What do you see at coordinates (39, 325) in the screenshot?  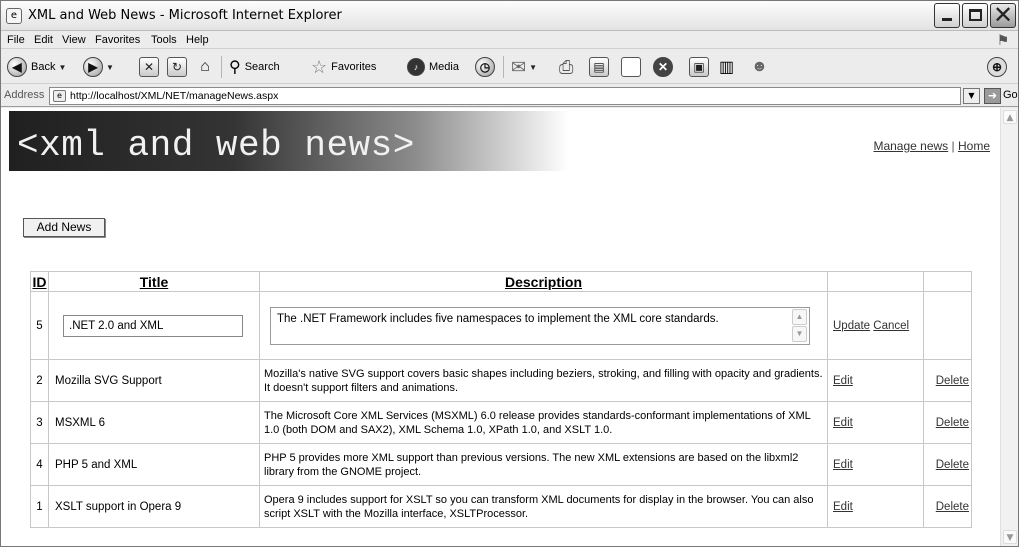 I see `row-id: 5` at bounding box center [39, 325].